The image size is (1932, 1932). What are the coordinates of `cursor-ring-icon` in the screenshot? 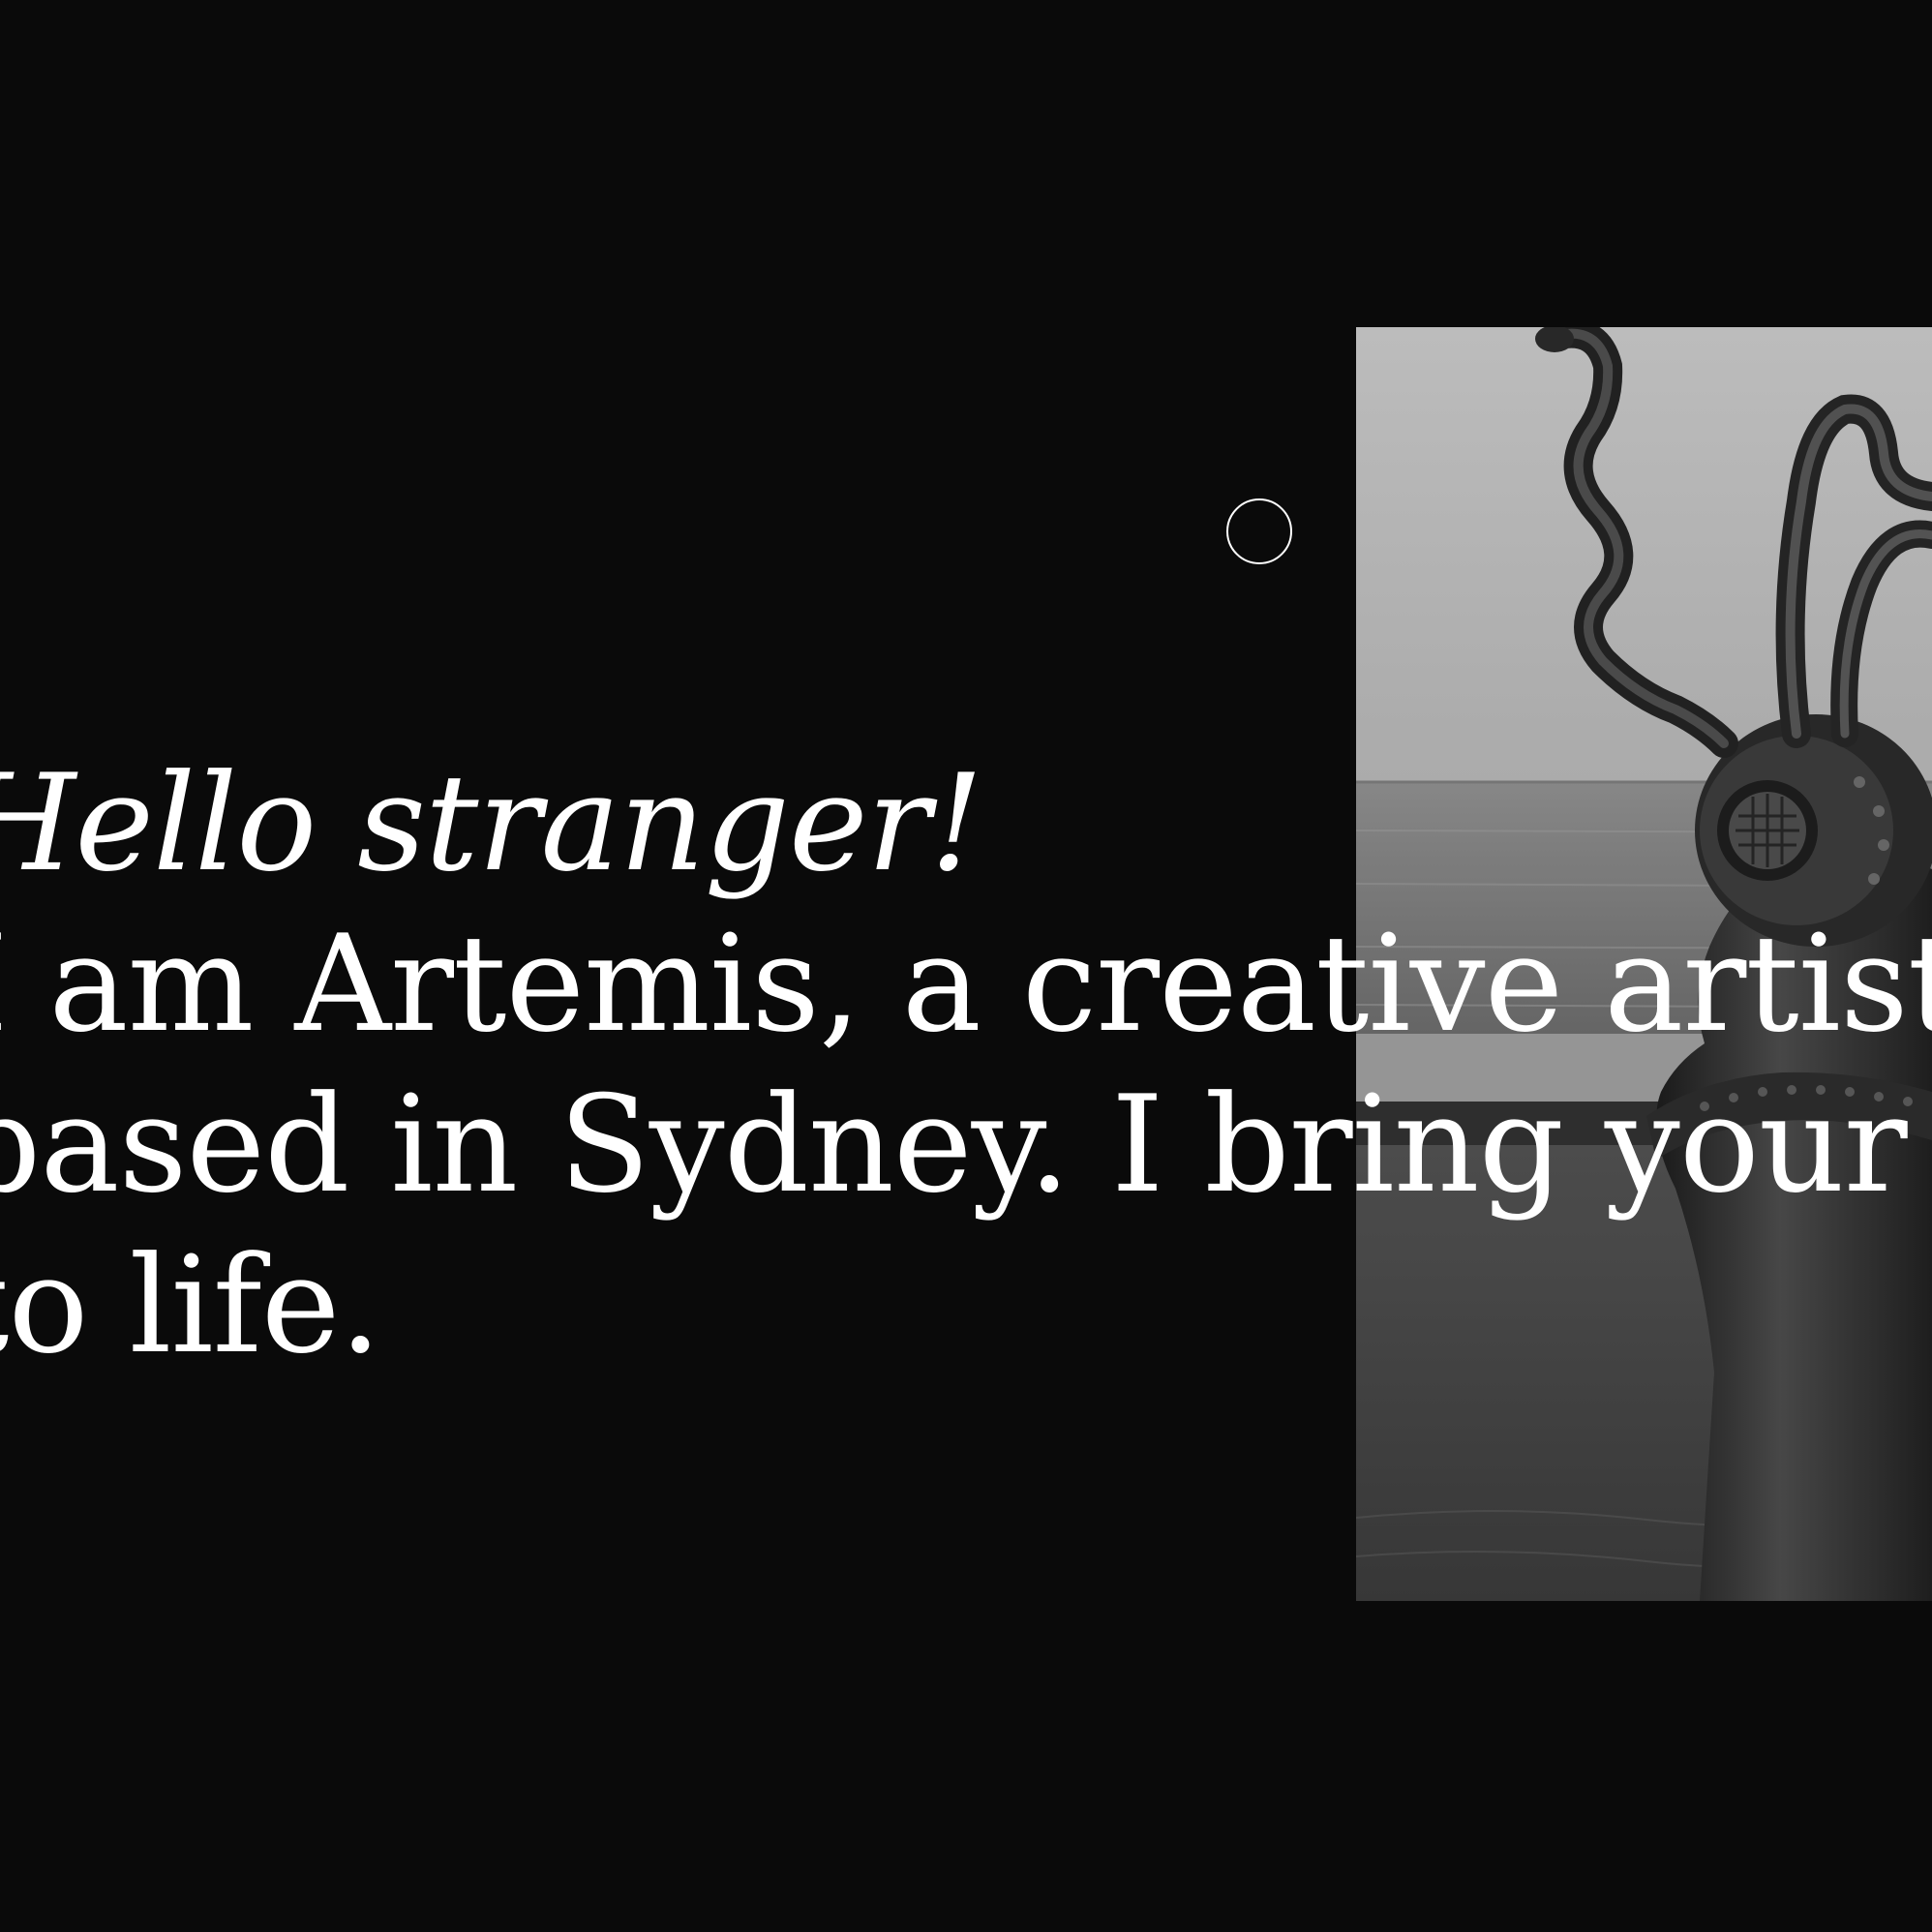 It's located at (1259, 531).